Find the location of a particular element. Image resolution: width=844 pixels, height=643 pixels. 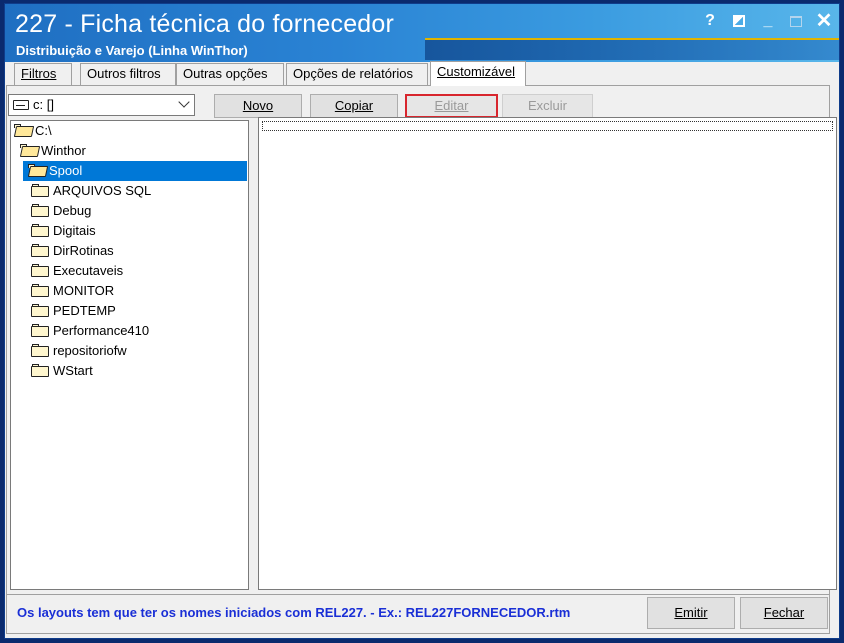

minimize-button: _ is located at coordinates (768, 21).